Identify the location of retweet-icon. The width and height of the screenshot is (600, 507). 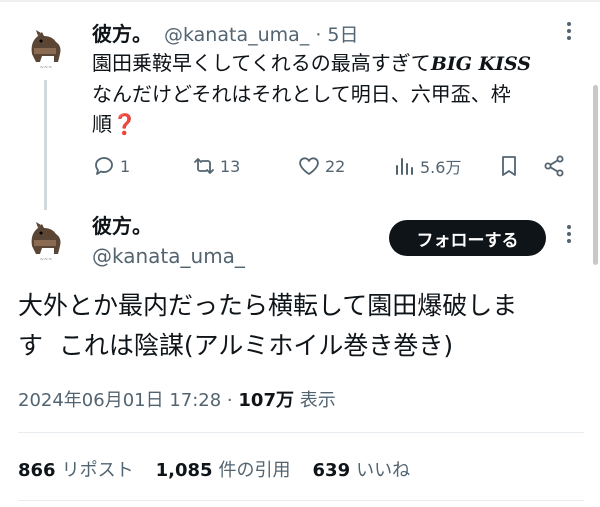
(204, 166).